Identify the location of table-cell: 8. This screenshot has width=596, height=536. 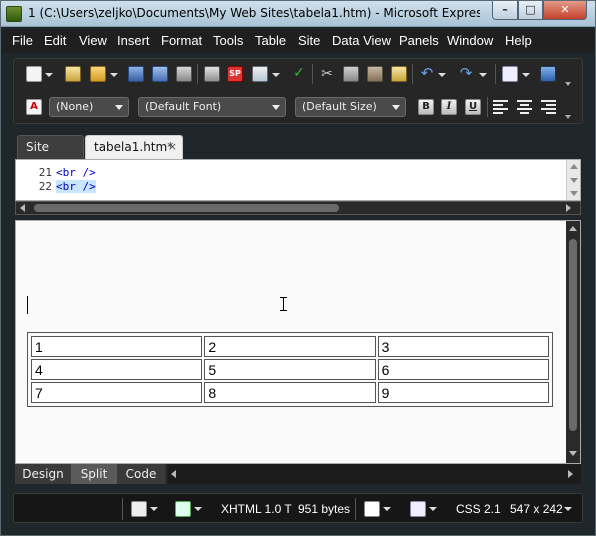
(290, 392).